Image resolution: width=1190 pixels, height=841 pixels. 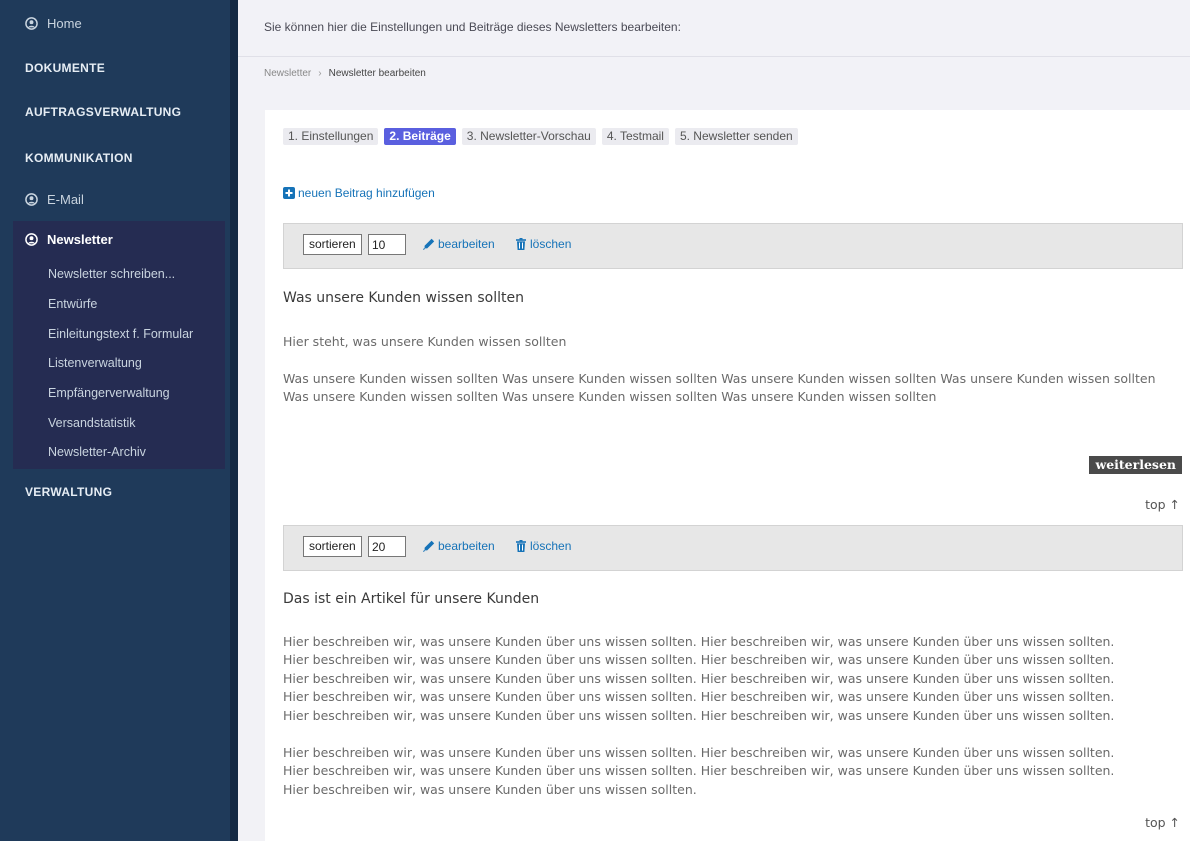 I want to click on tab-newsletter-senden: 5. Newsletter senden, so click(x=736, y=136).